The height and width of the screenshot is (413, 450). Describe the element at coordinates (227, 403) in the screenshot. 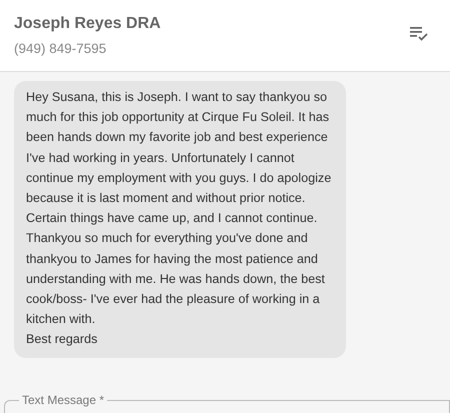

I see `text-message-field: Text Message *` at that location.